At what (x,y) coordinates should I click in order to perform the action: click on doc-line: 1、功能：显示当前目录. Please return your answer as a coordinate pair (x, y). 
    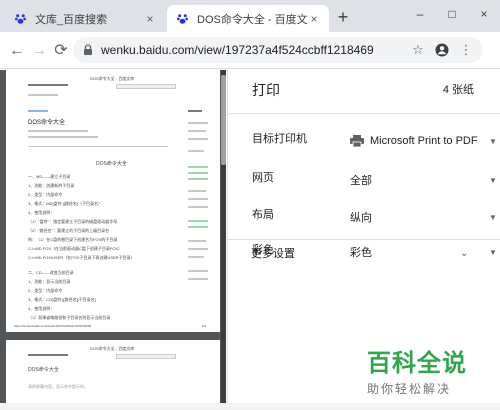
    Looking at the image, I should click on (49, 281).